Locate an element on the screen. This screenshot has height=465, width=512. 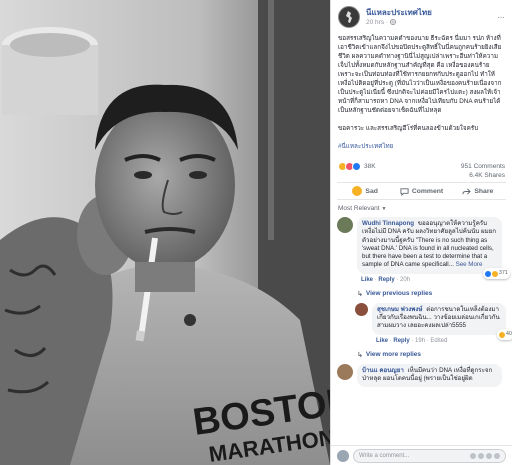
reply-edited: Edited is located at coordinates (439, 340).